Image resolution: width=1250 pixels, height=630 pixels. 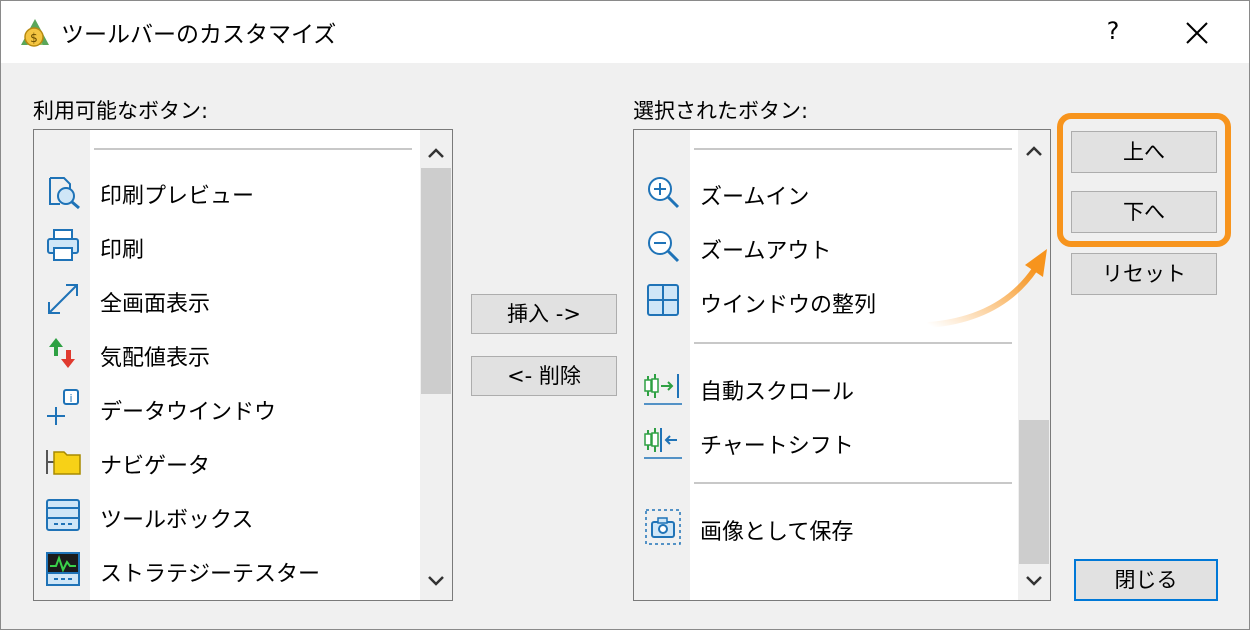 What do you see at coordinates (663, 389) in the screenshot?
I see `auto-scroll-icon` at bounding box center [663, 389].